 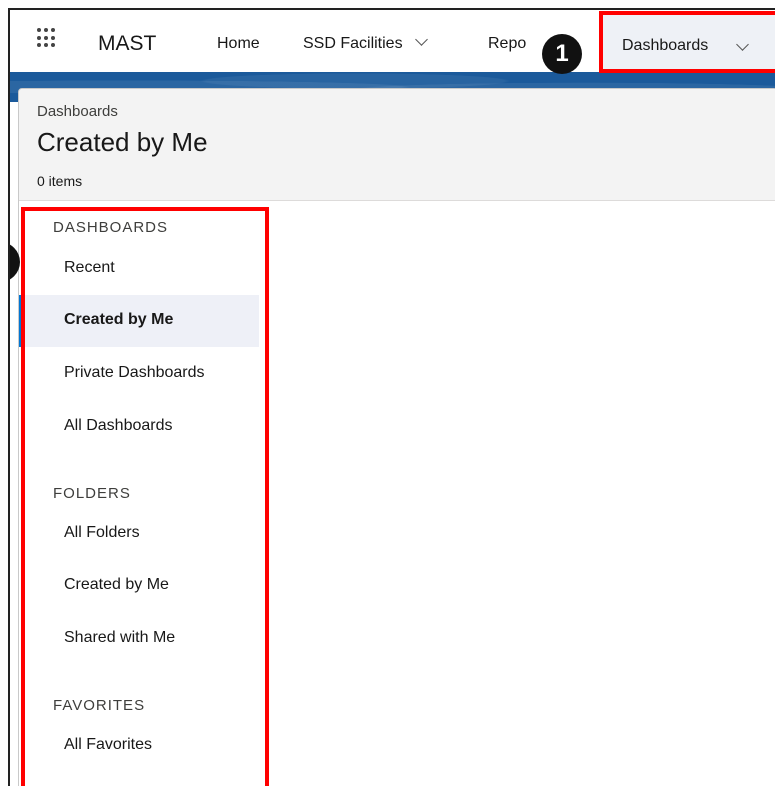 What do you see at coordinates (118, 425) in the screenshot?
I see `sidebar-item-label: All Dashboards` at bounding box center [118, 425].